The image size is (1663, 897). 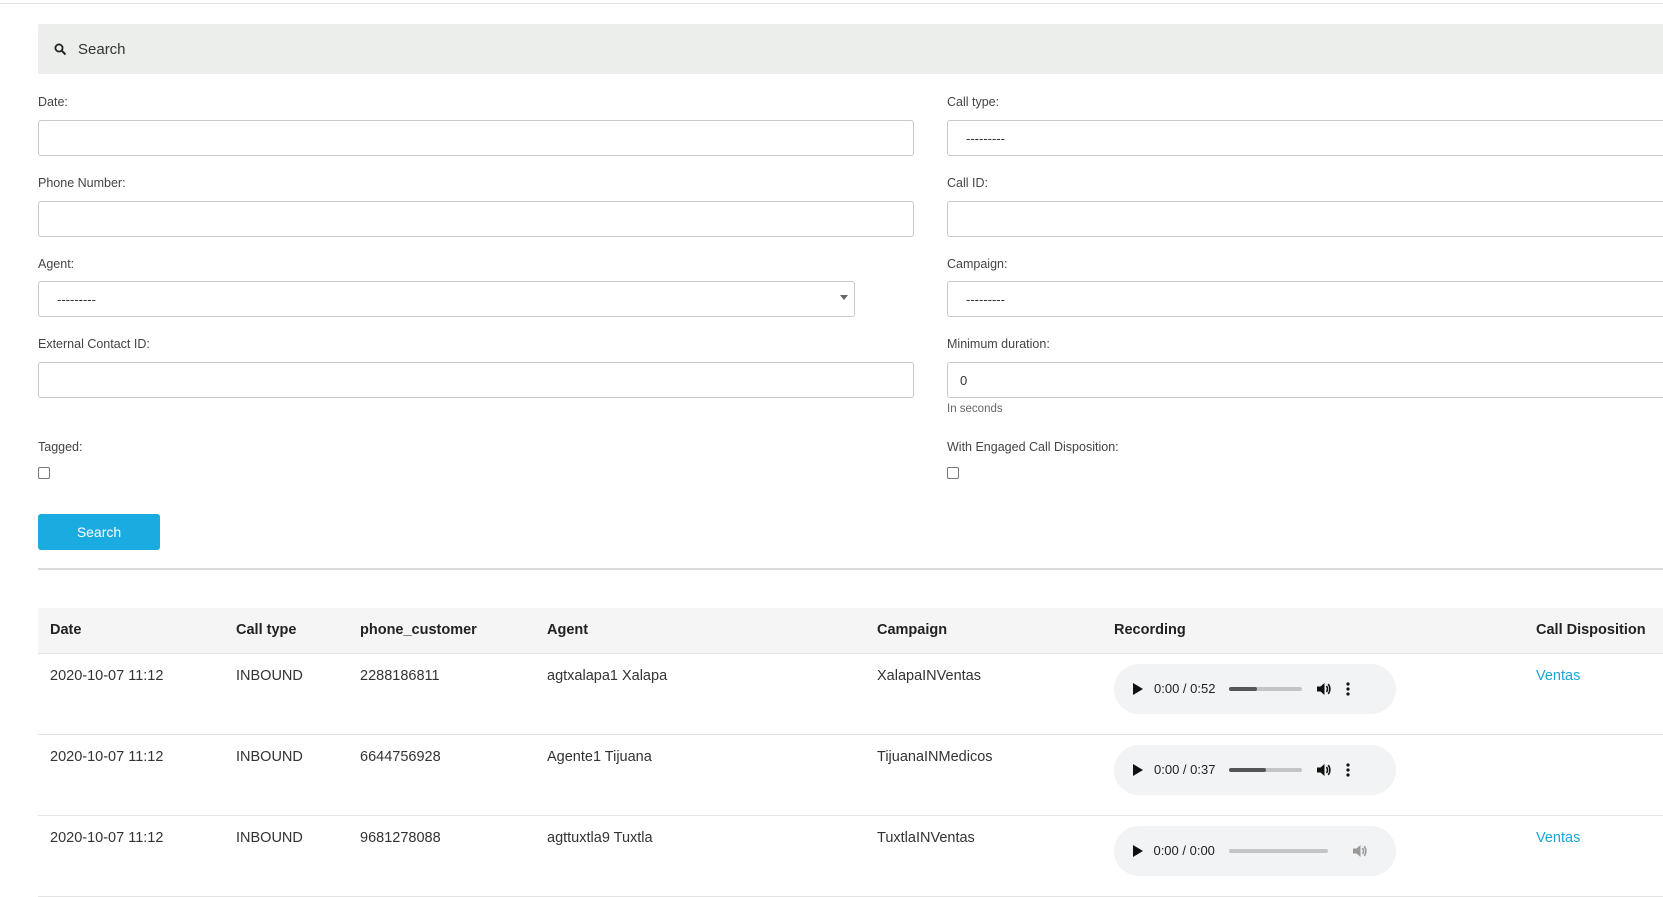 I want to click on cell-agent: agtxalapa1 Xalapa, so click(x=700, y=694).